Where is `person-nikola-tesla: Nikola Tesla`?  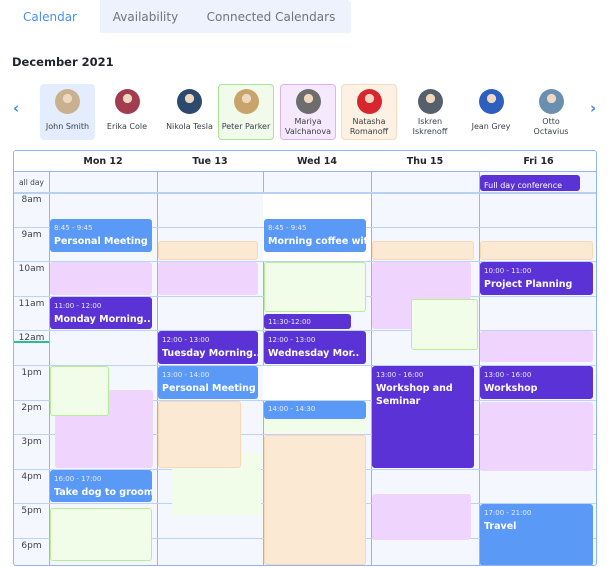
person-nikola-tesla: Nikola Tesla is located at coordinates (189, 112).